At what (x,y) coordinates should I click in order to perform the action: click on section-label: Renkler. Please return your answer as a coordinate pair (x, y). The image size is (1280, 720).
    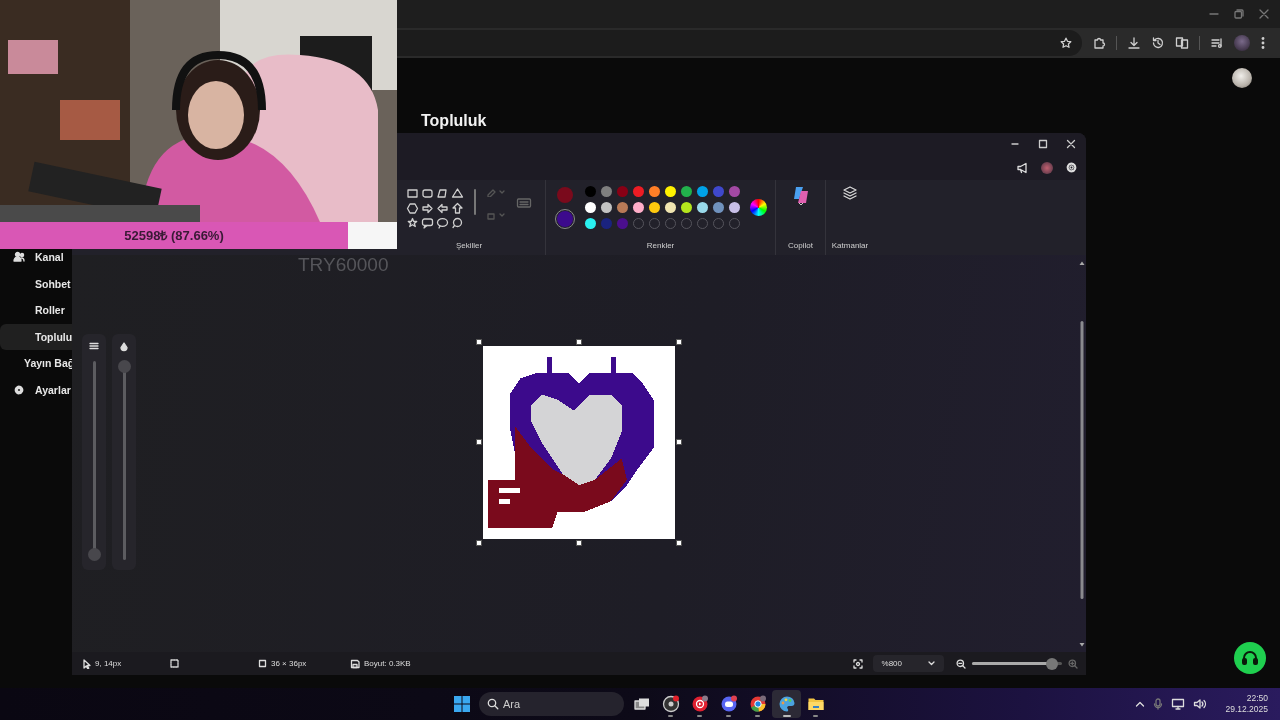
    Looking at the image, I should click on (660, 245).